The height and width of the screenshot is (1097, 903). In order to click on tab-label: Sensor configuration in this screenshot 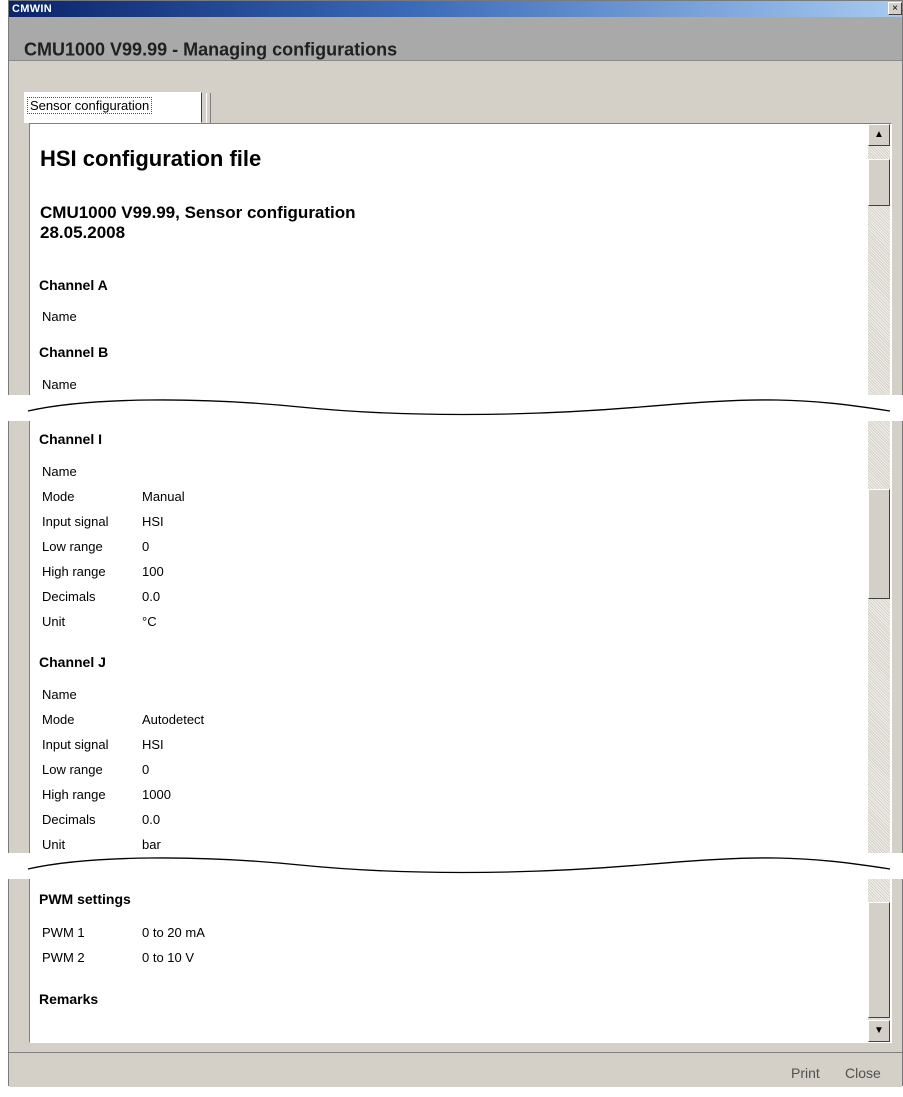, I will do `click(89, 105)`.